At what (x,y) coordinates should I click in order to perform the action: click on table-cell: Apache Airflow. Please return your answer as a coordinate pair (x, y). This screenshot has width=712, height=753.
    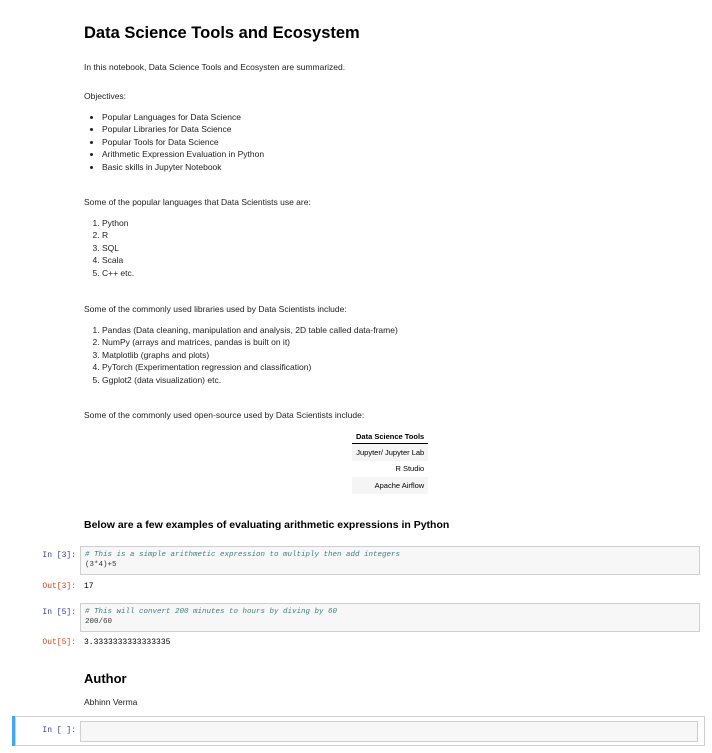
    Looking at the image, I should click on (390, 485).